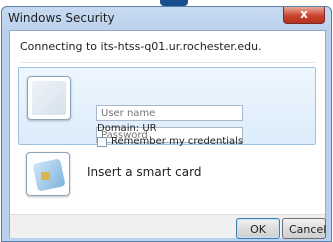 This screenshot has width=333, height=242. Describe the element at coordinates (102, 142) in the screenshot. I see `remember-checkbox` at that location.